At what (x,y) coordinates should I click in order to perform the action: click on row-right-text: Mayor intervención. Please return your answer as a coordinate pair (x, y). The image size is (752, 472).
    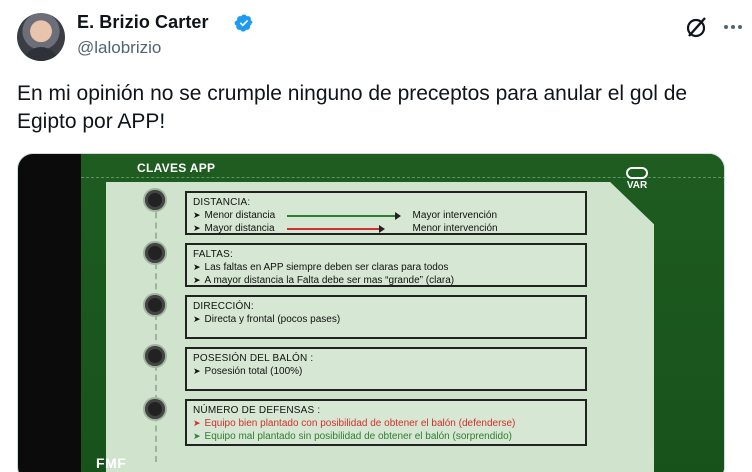
    Looking at the image, I should click on (455, 215).